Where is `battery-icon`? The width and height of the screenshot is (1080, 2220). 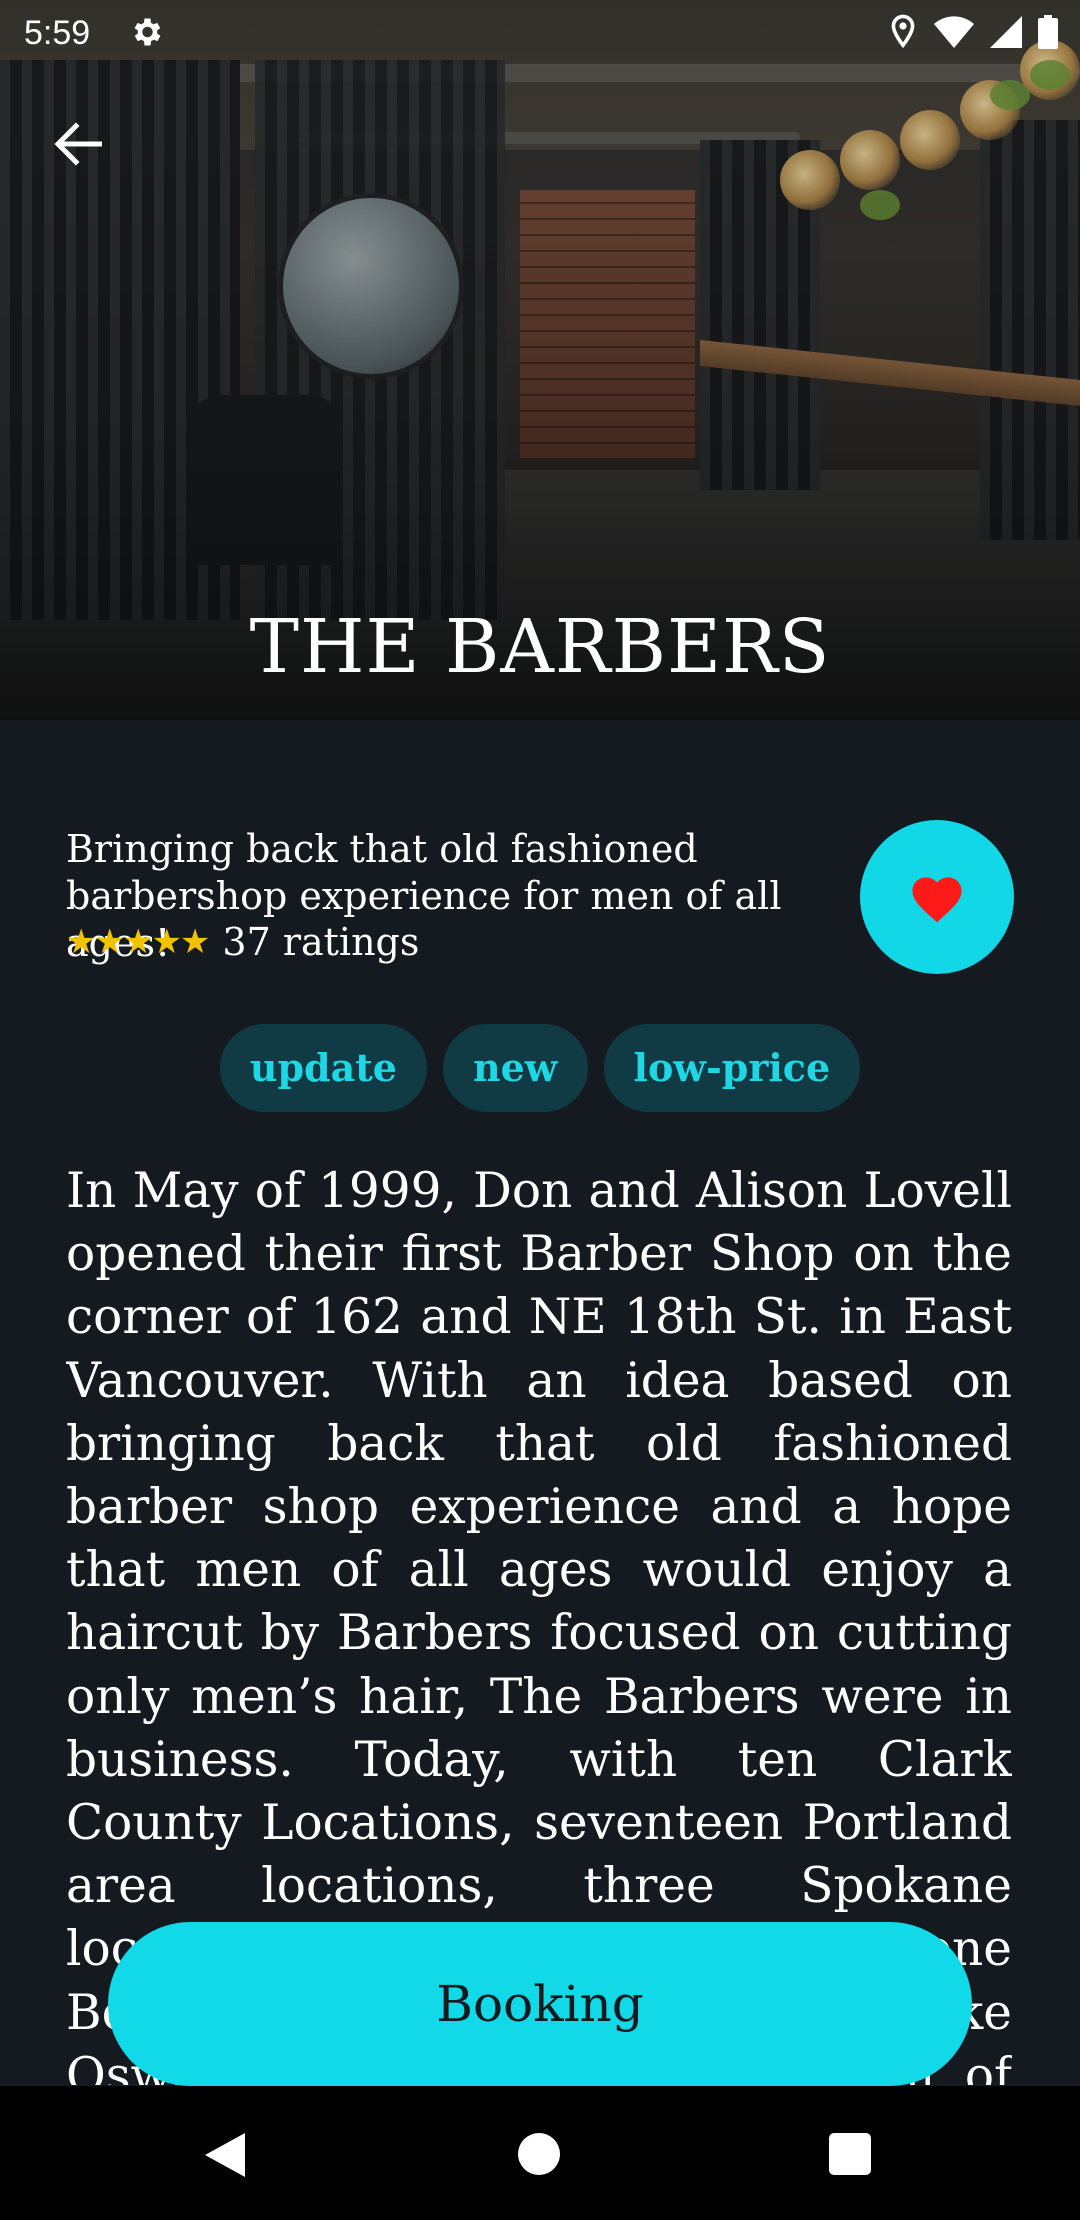
battery-icon is located at coordinates (1048, 32).